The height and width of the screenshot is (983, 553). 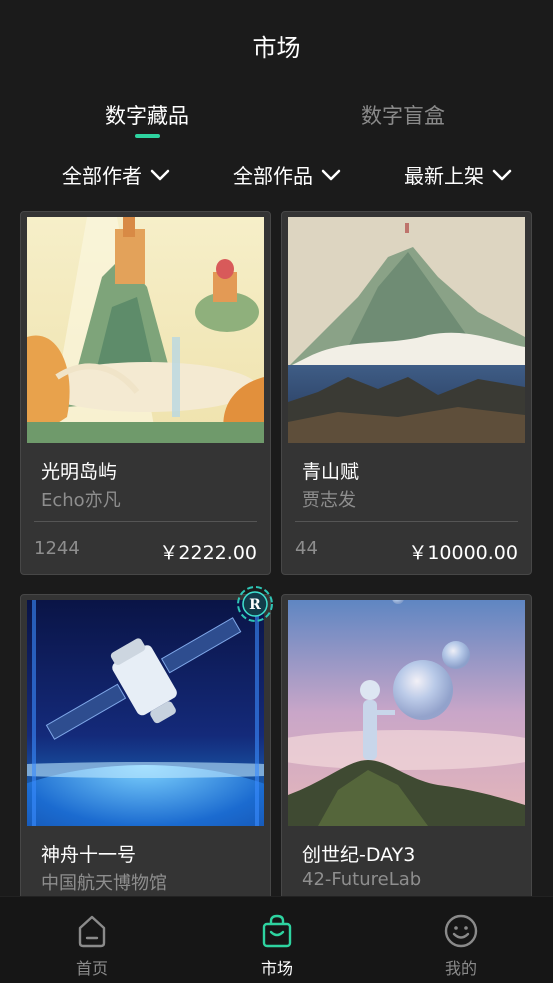 I want to click on nav-market: 市场, so click(x=277, y=940).